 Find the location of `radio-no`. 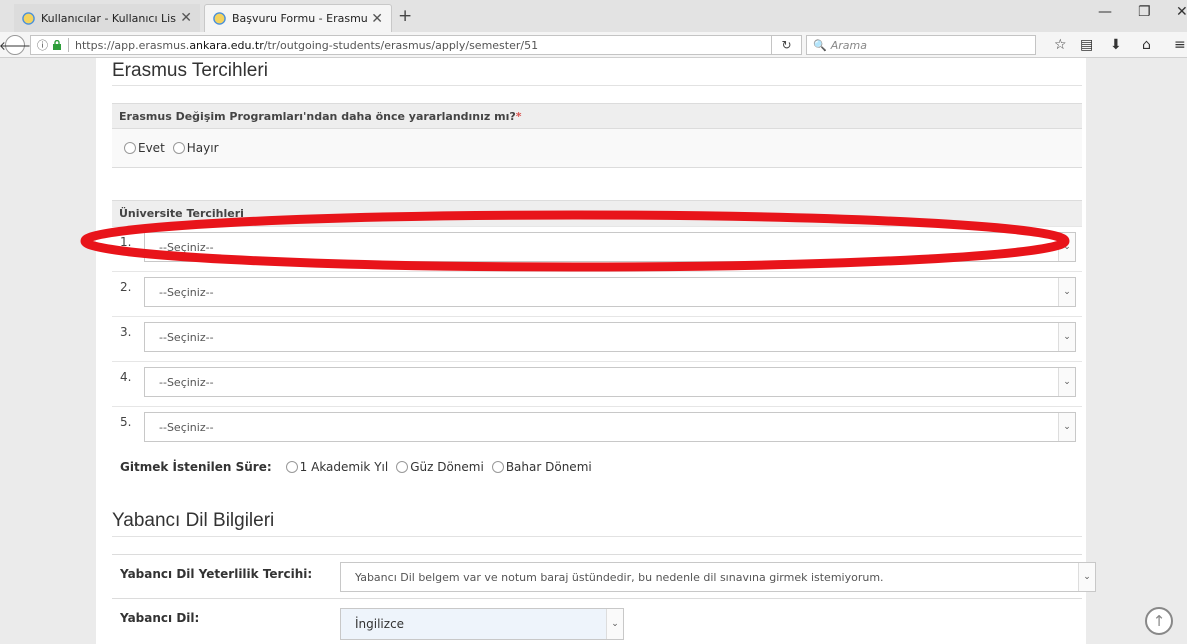

radio-no is located at coordinates (178, 148).